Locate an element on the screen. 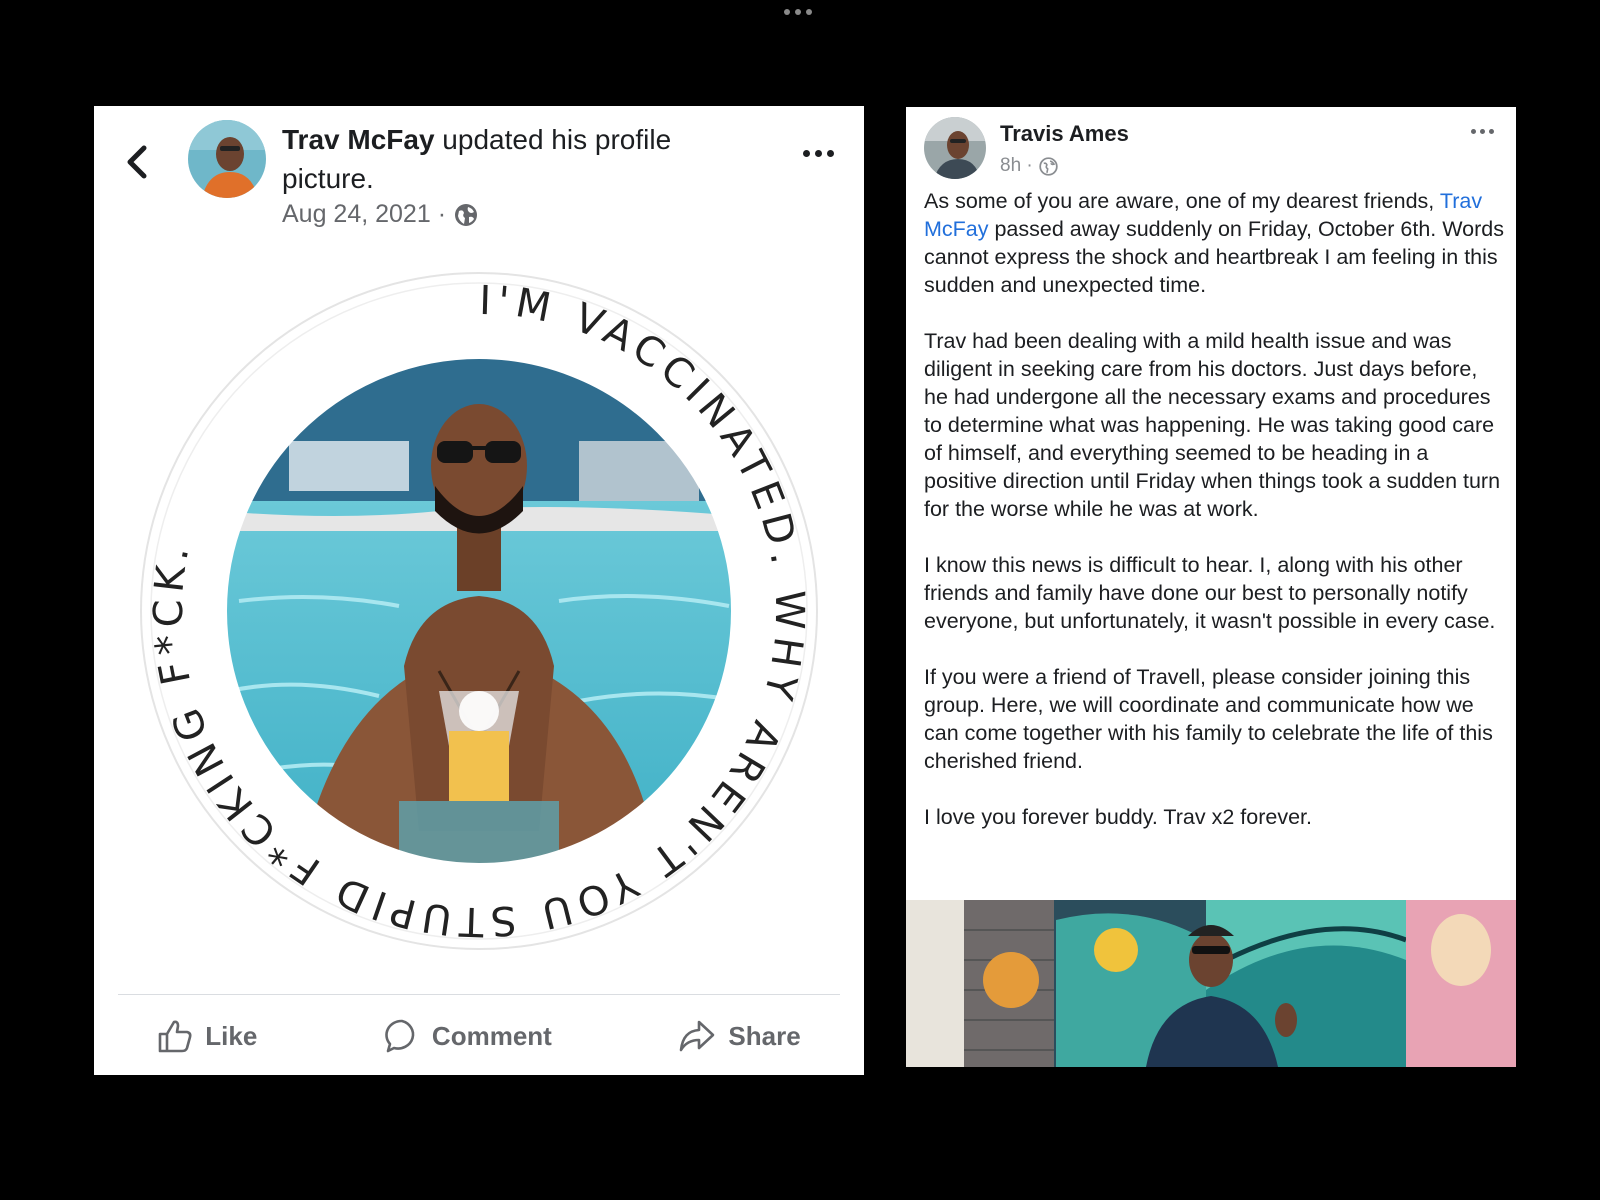  like-button: Like is located at coordinates (207, 1036).